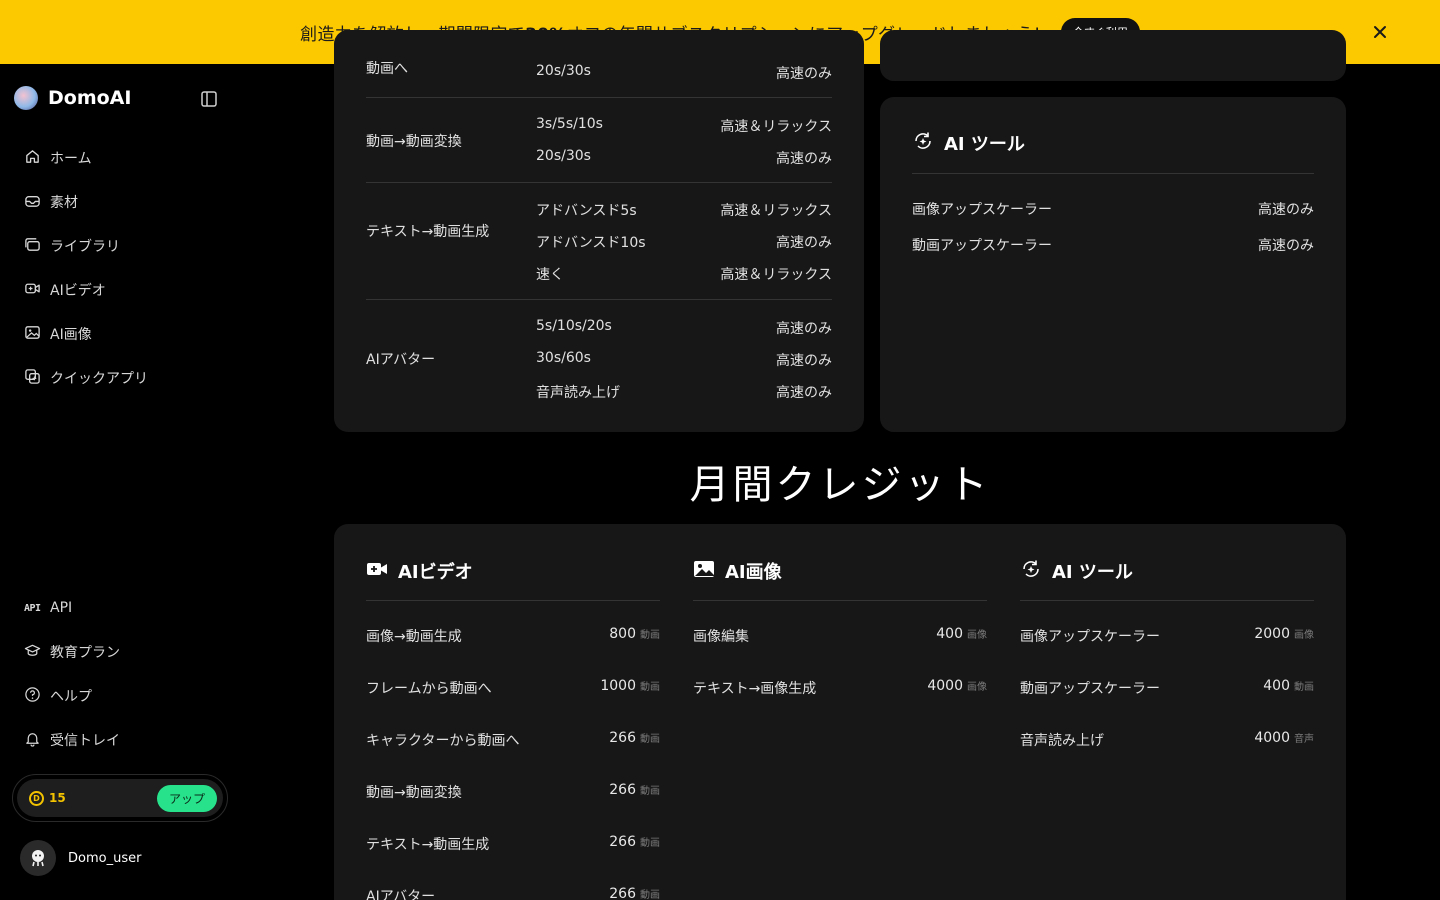  I want to click on sidebar-item-label: 素材, so click(64, 203).